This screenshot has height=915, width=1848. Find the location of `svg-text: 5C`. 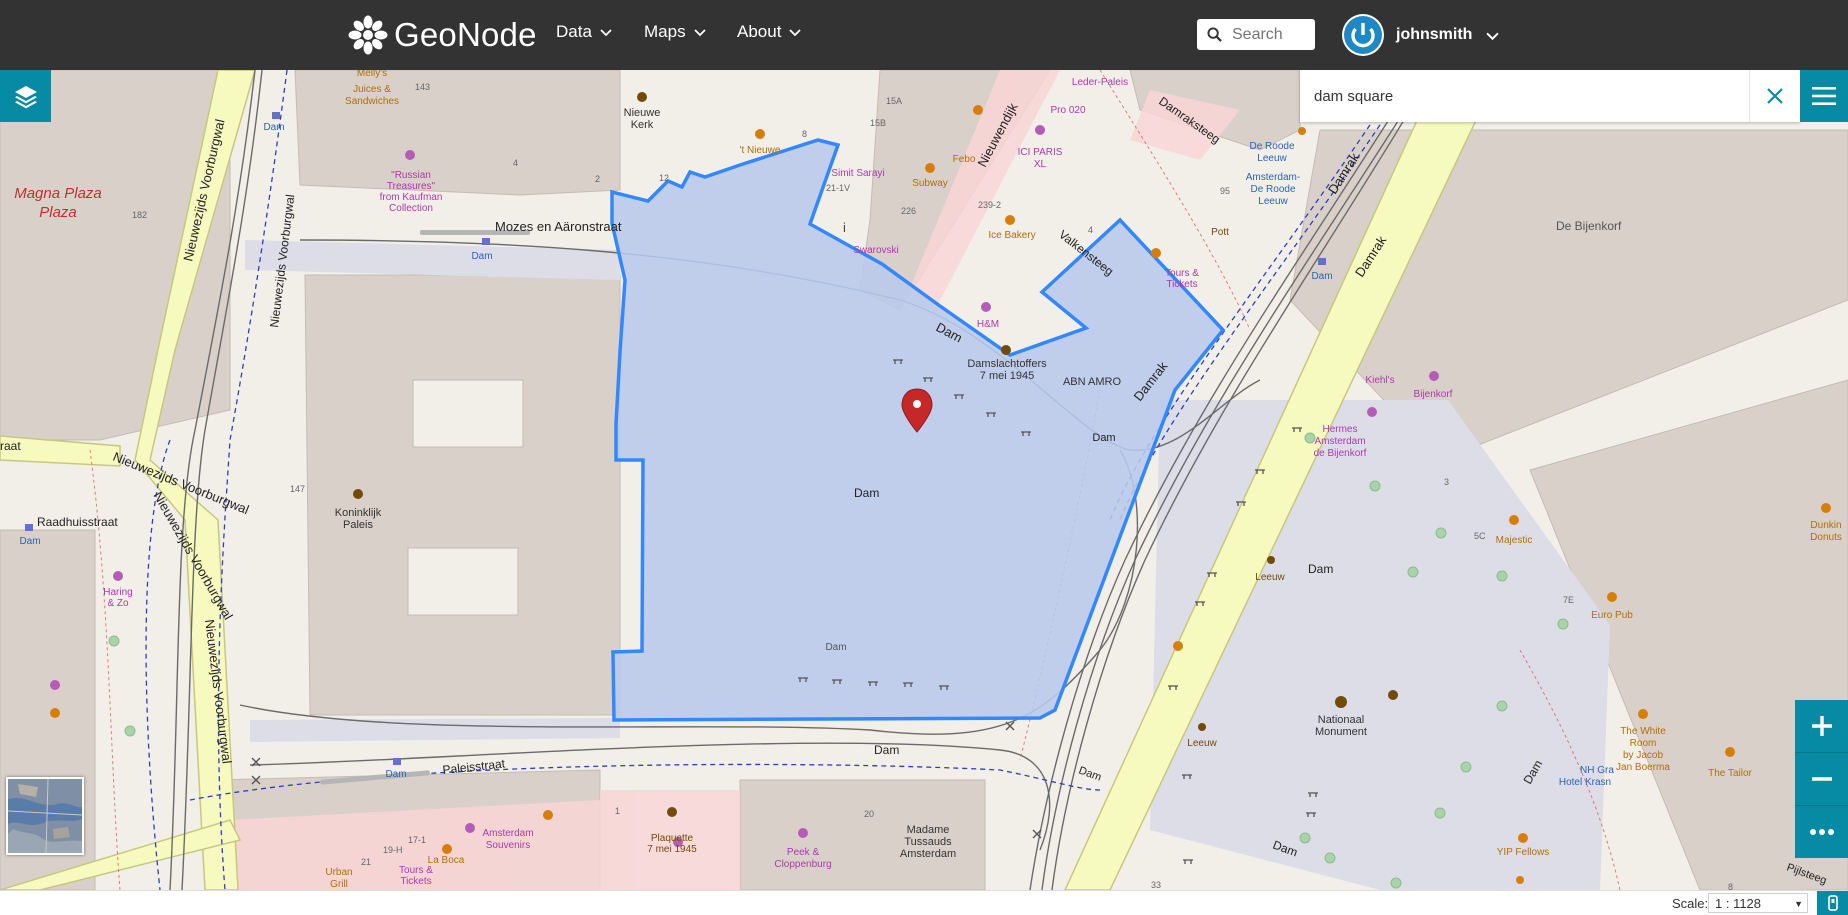

svg-text: 5C is located at coordinates (1480, 536).